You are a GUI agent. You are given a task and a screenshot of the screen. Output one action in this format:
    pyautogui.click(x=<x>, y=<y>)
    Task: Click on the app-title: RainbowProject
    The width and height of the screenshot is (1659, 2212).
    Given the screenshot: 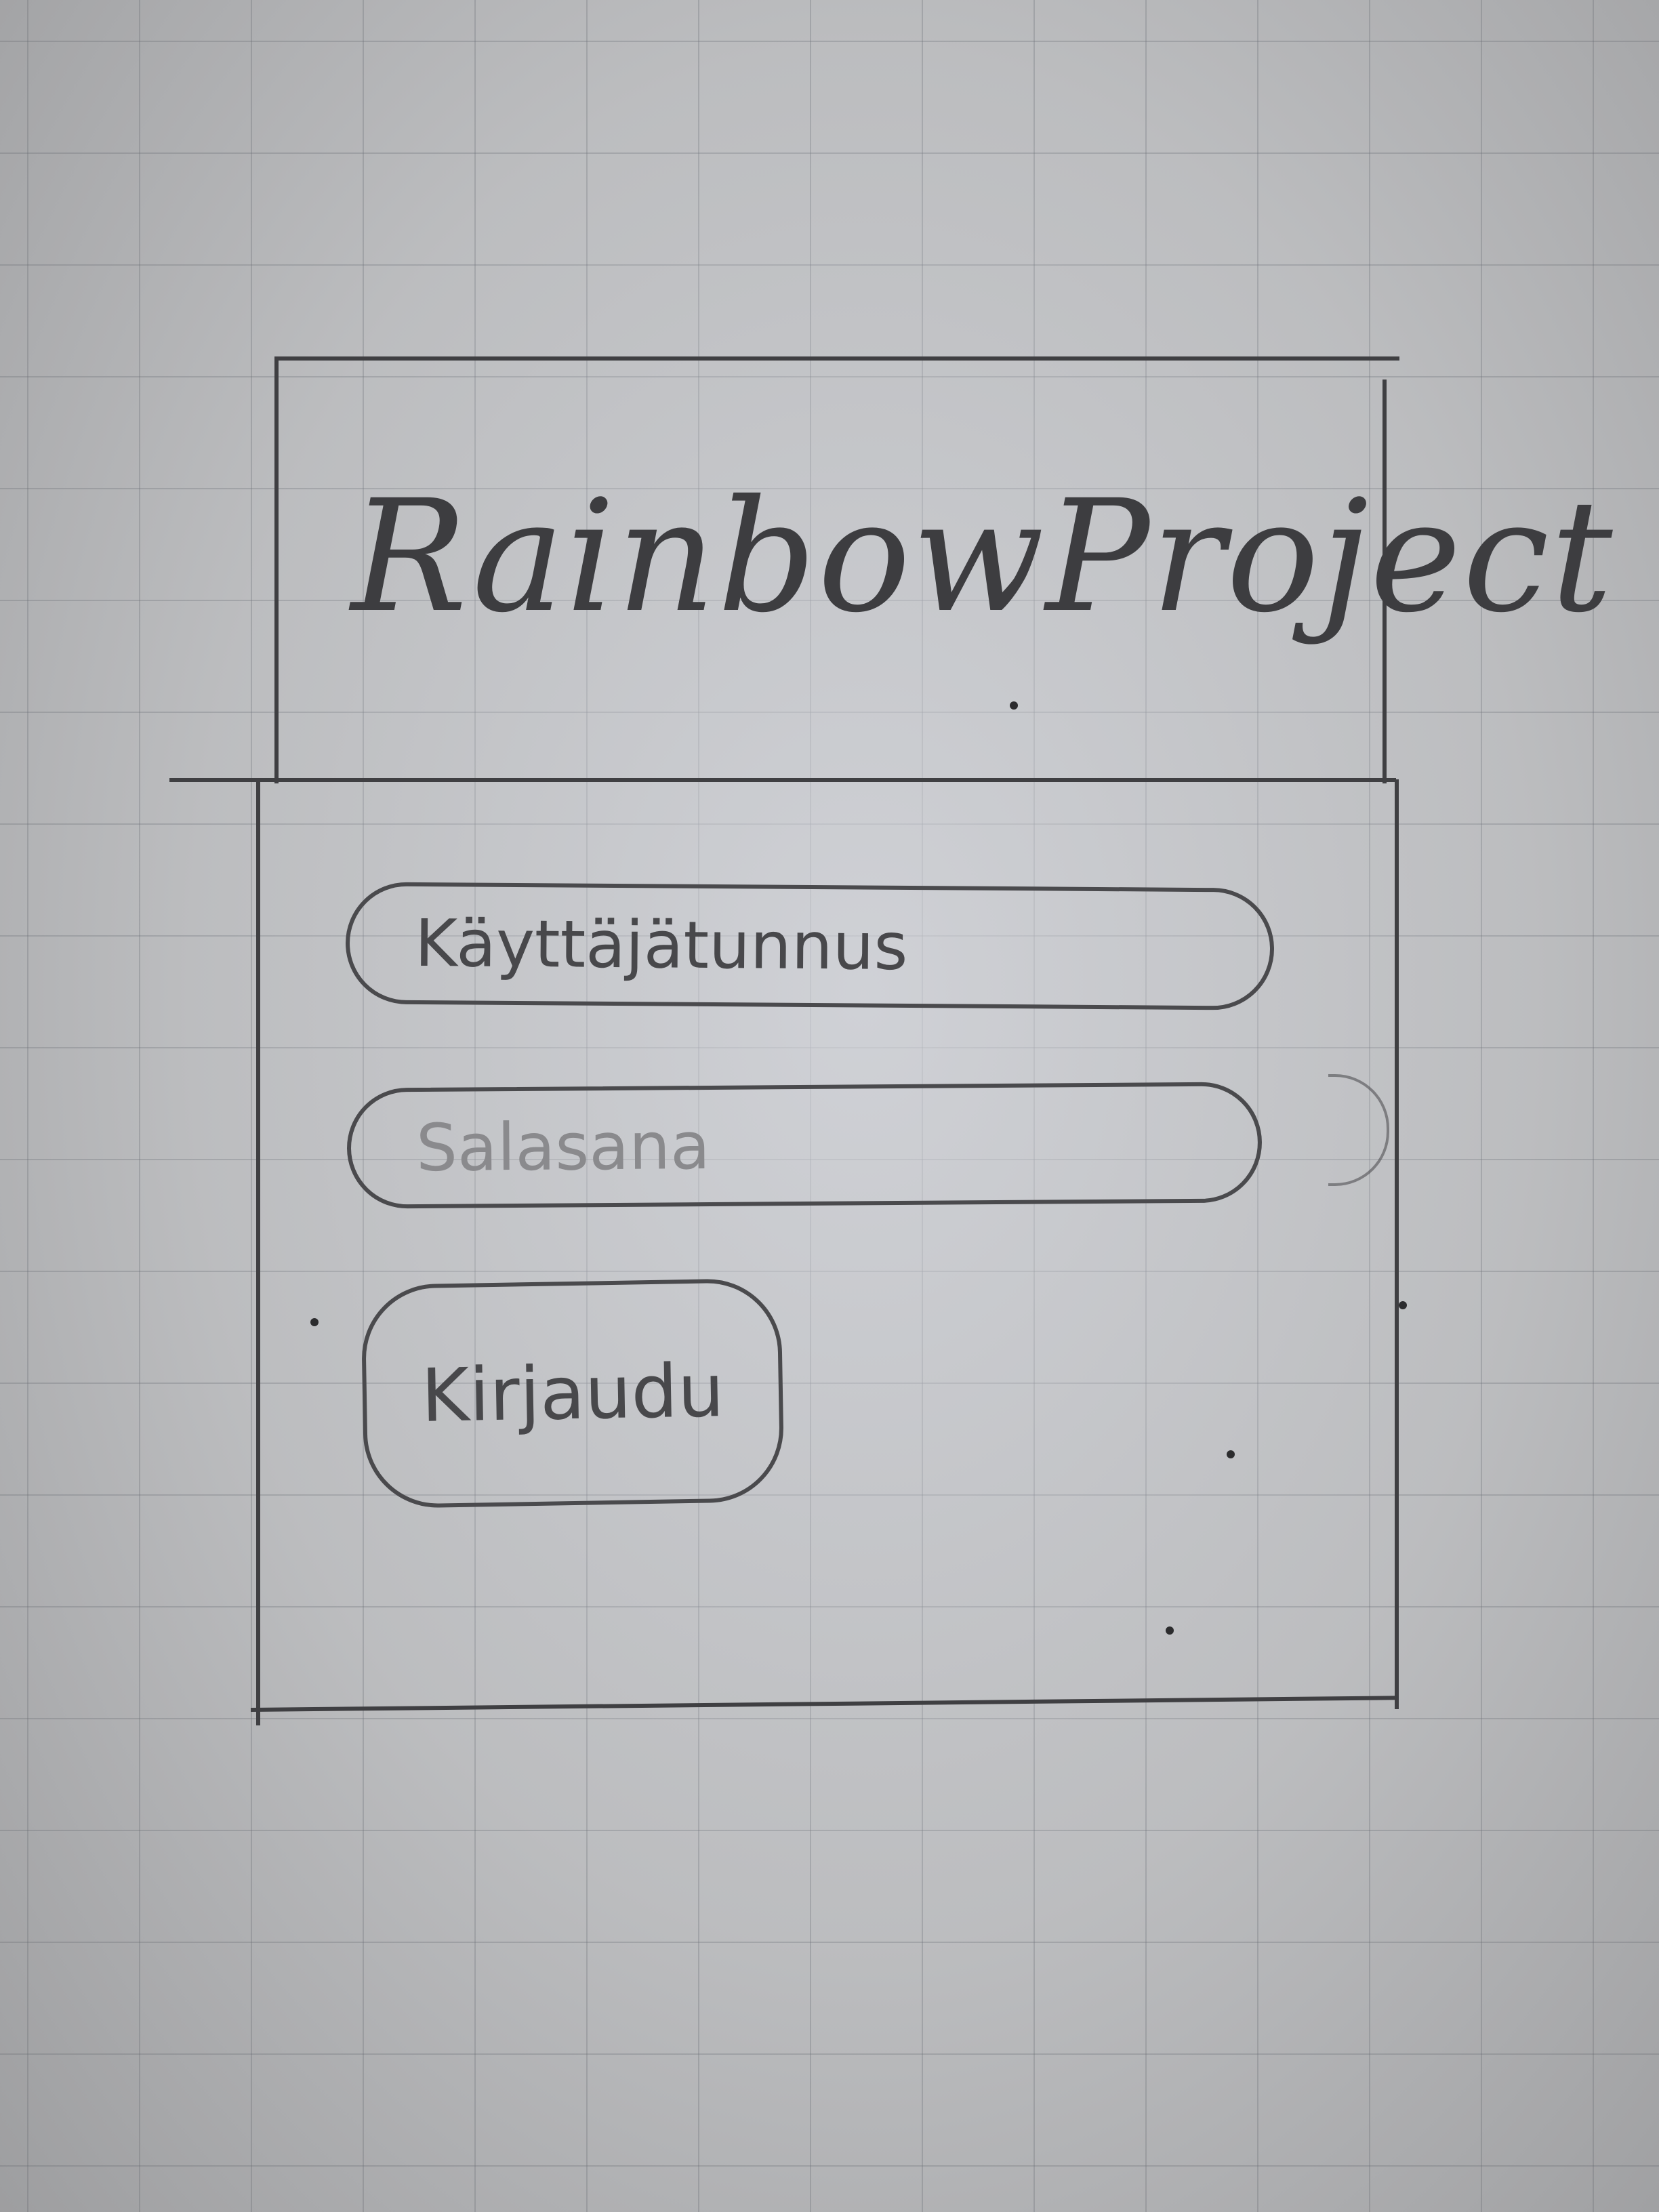 What is the action you would take?
    pyautogui.click(x=982, y=557)
    